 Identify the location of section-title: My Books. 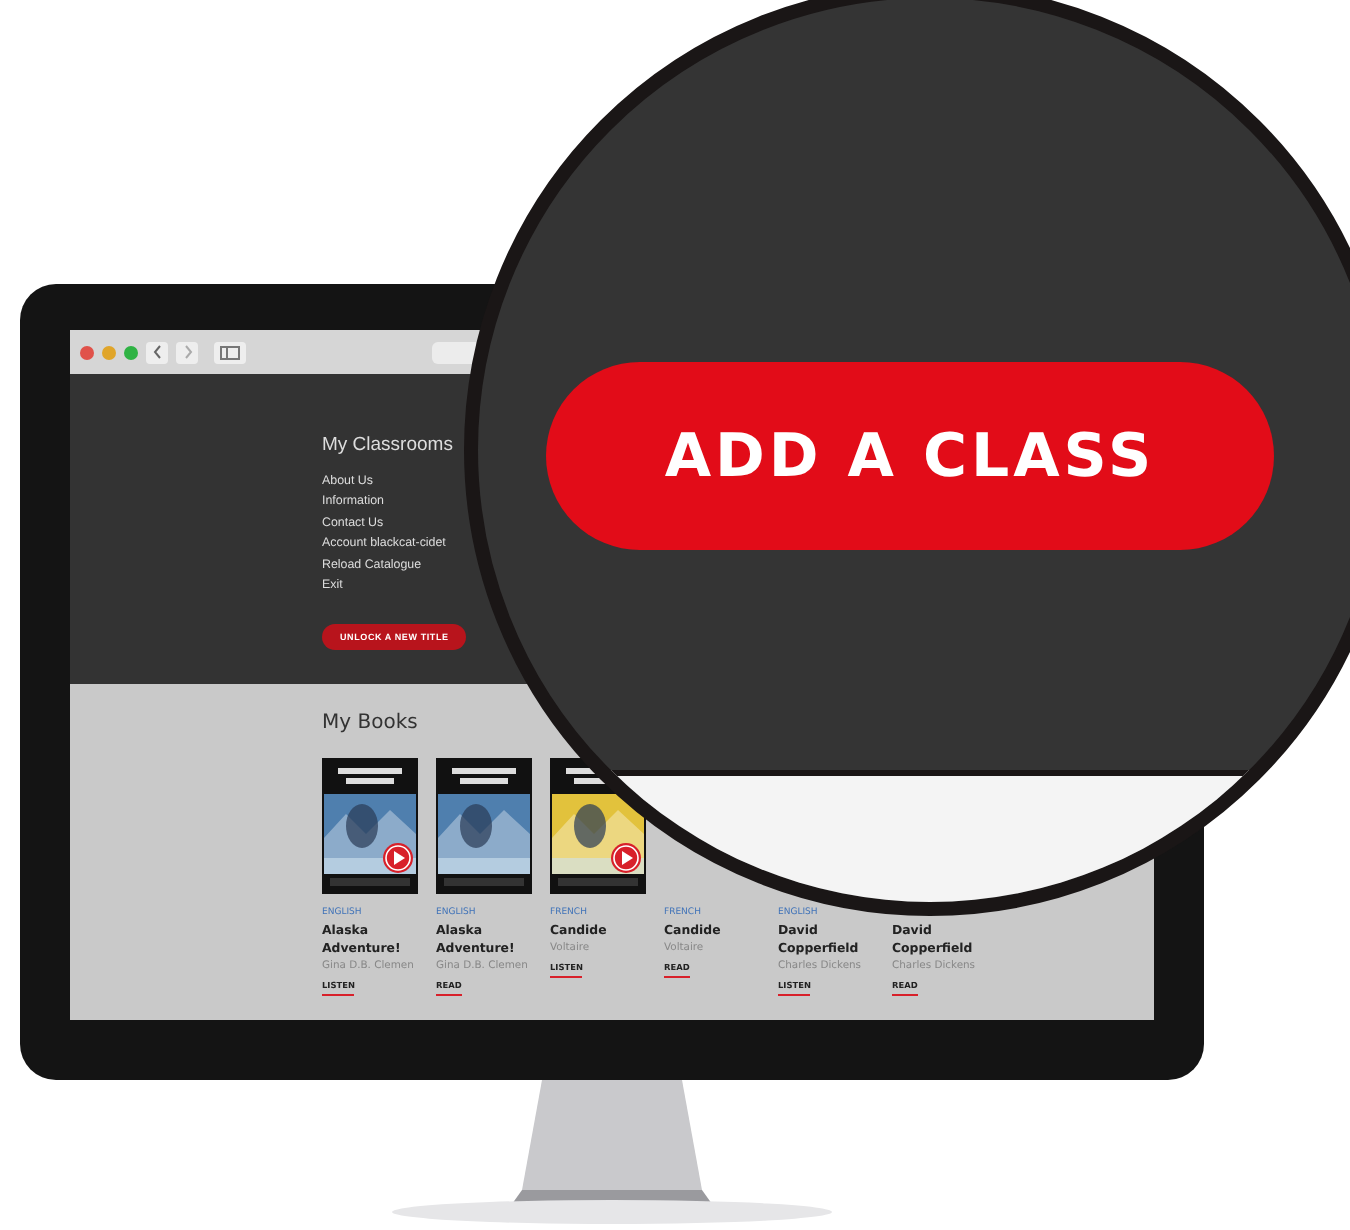
(371, 723).